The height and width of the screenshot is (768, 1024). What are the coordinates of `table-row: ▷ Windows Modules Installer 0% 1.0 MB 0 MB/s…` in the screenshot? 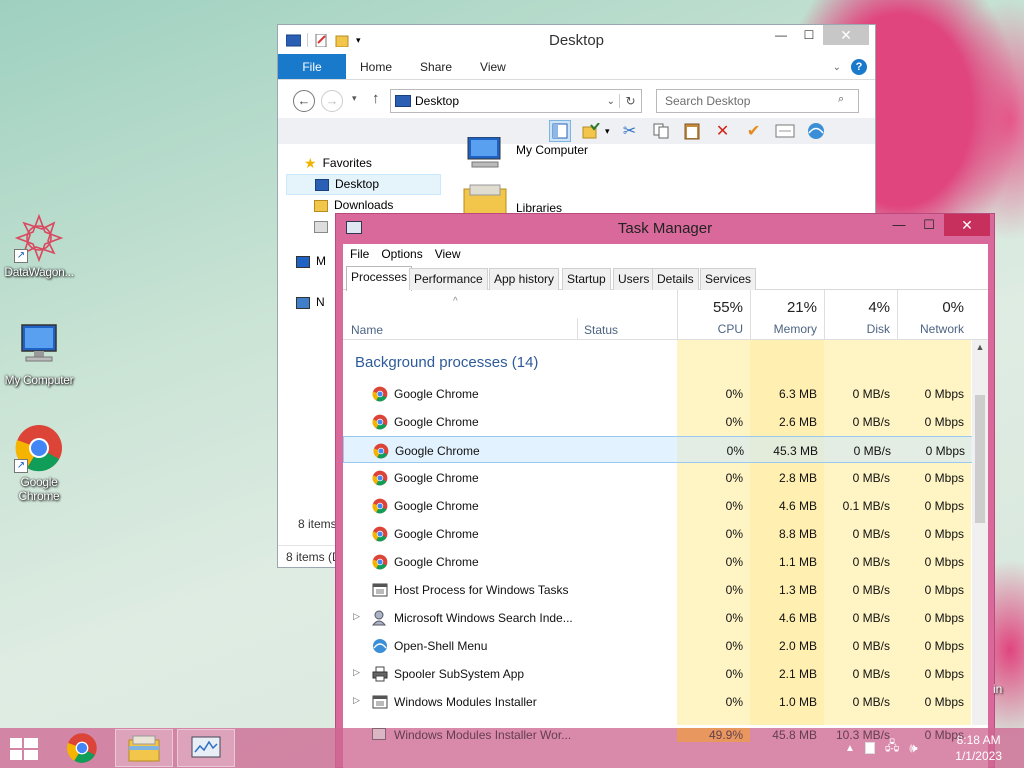 It's located at (658, 701).